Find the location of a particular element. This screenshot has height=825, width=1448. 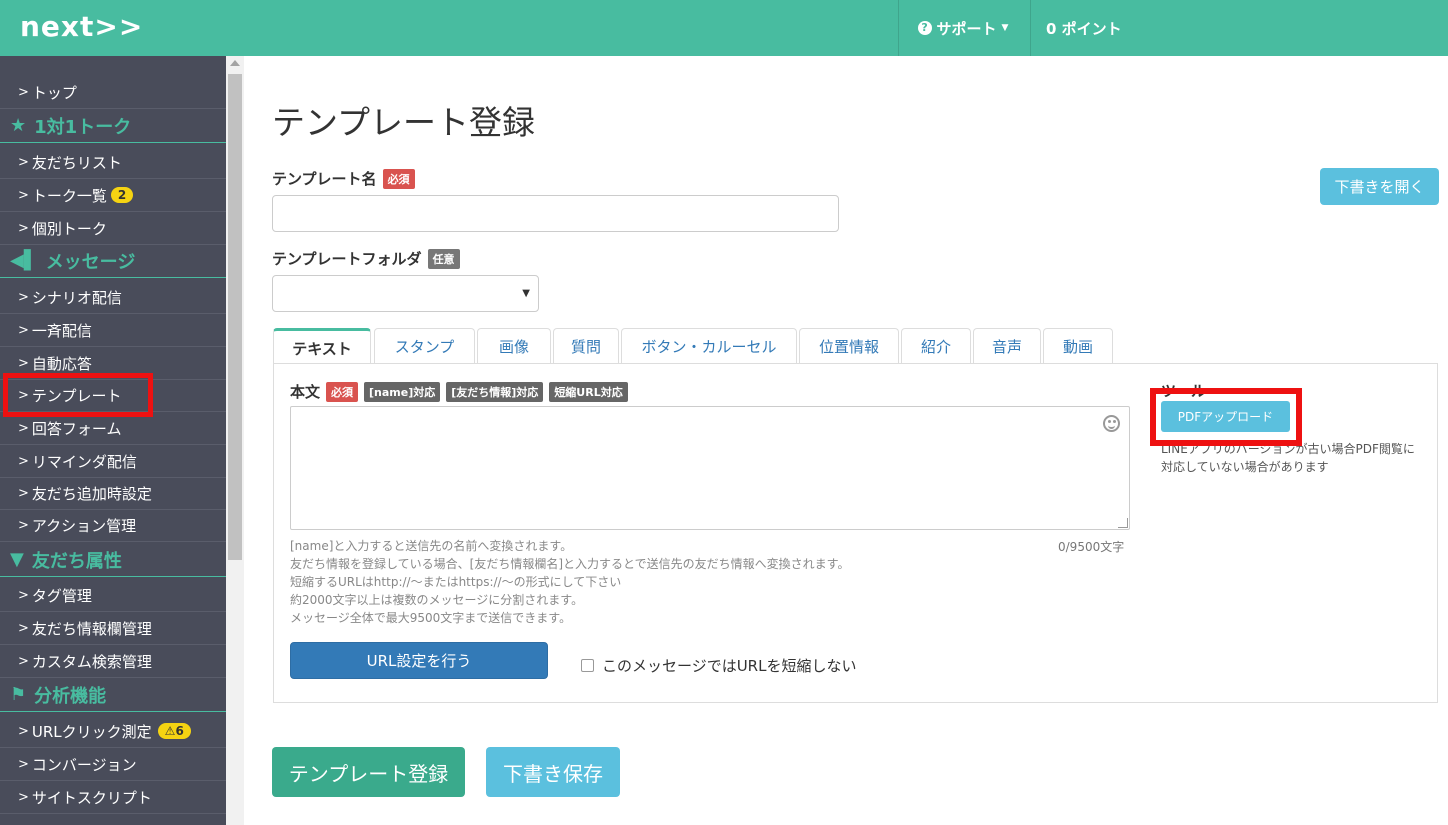

highlight-box-template is located at coordinates (78, 395).